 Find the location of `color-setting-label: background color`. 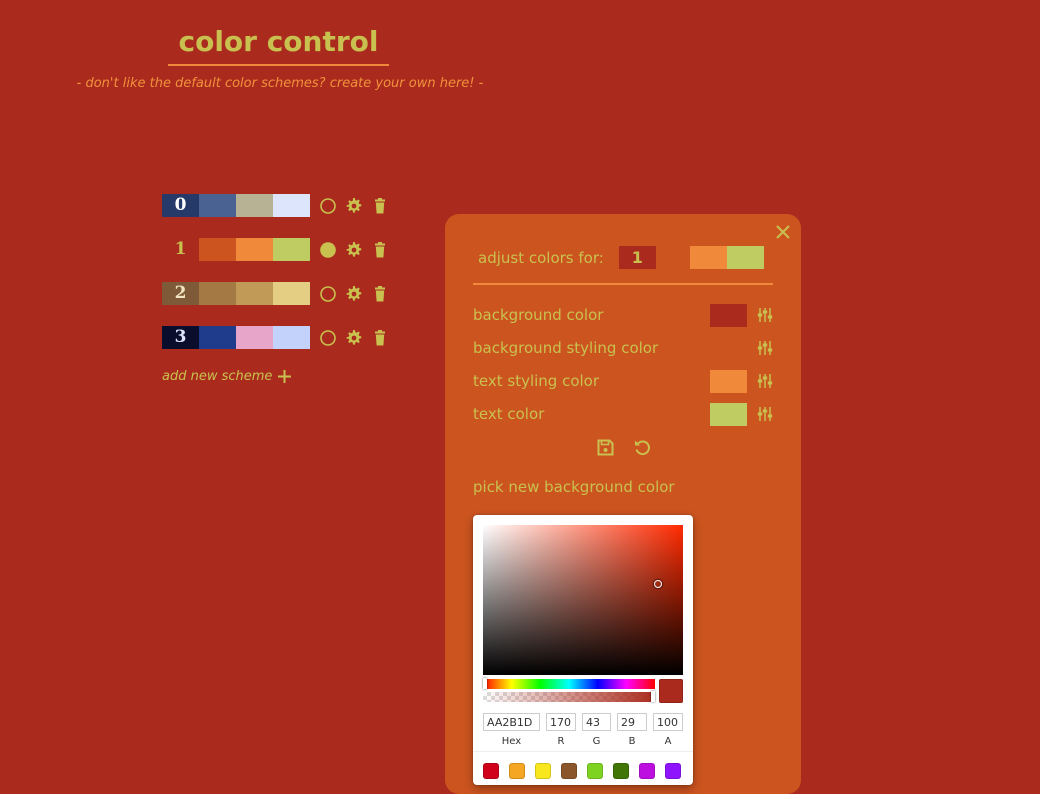

color-setting-label: background color is located at coordinates (538, 315).